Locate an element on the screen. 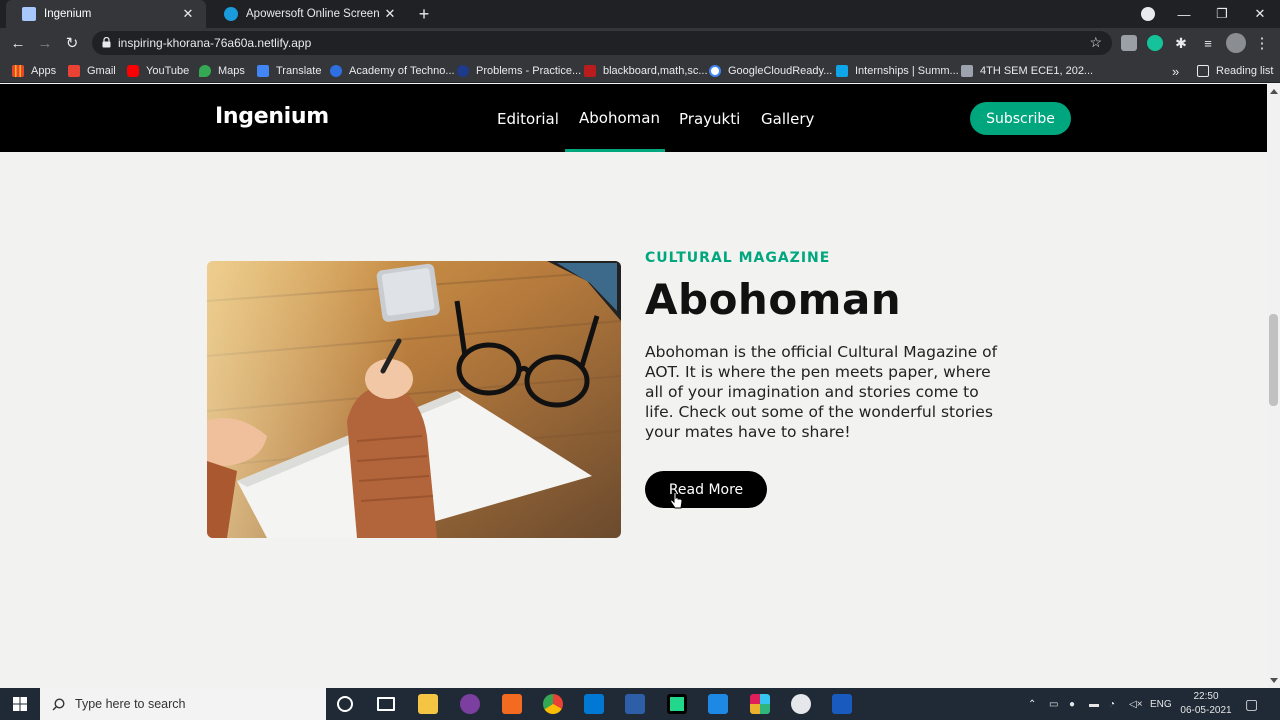 Image resolution: width=1280 pixels, height=720 pixels. page-favicon-icon is located at coordinates (29, 14).